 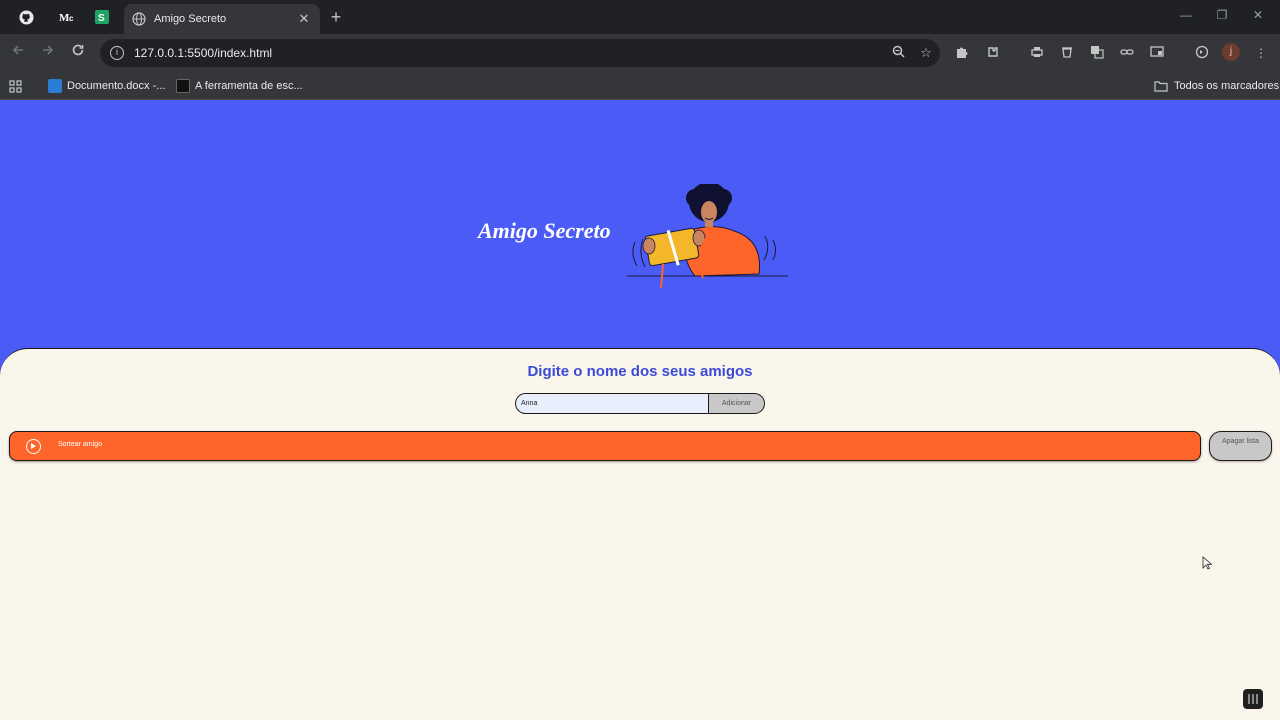 I want to click on pinned-tab-sheets: S, so click(x=102, y=17).